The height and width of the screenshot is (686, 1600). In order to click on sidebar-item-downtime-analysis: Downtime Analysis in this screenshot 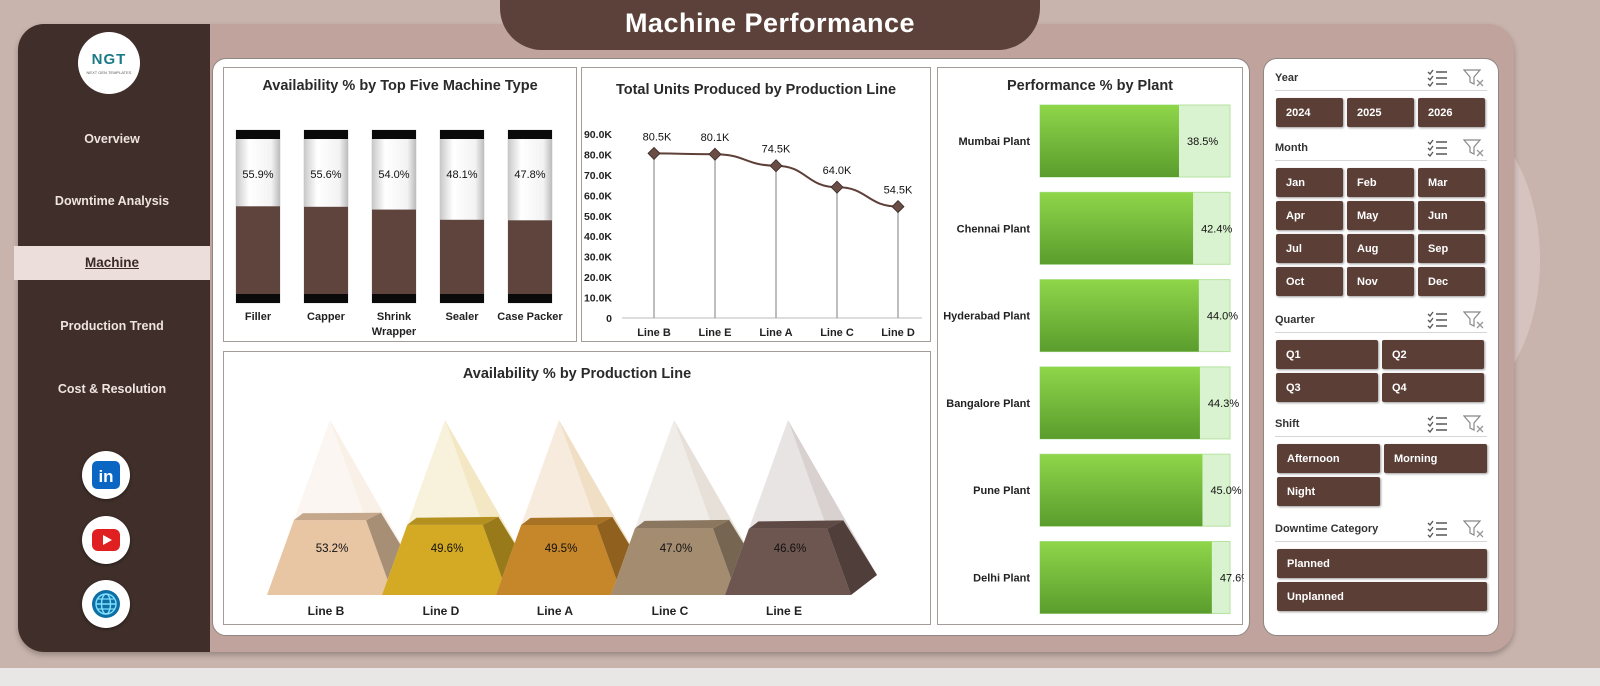, I will do `click(112, 201)`.